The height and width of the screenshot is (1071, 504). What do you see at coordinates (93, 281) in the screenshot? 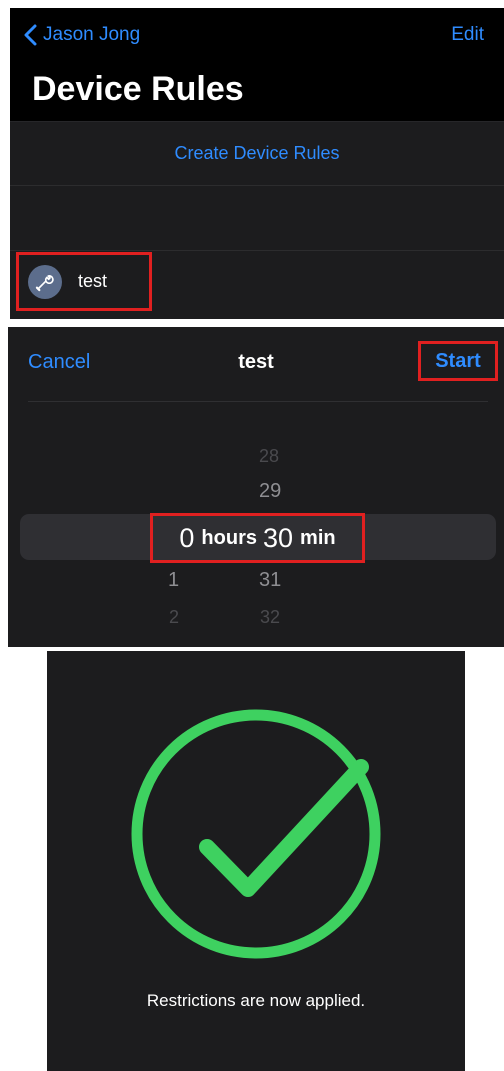
I see `rule-name: test` at bounding box center [93, 281].